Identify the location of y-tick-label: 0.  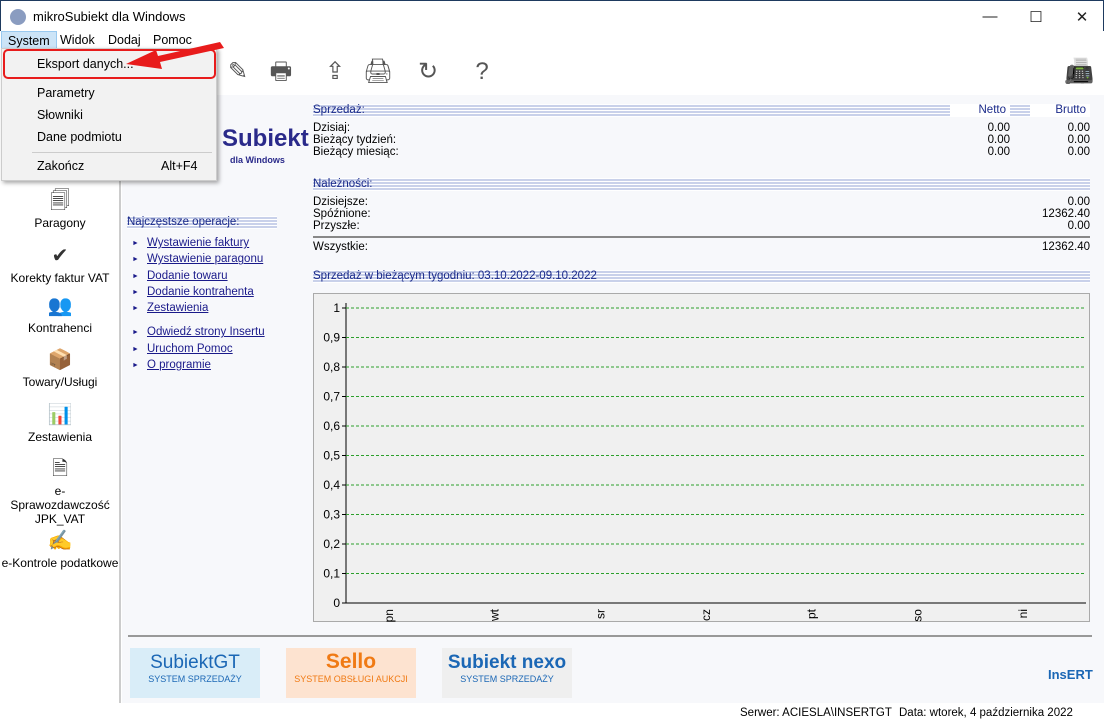
(336, 603).